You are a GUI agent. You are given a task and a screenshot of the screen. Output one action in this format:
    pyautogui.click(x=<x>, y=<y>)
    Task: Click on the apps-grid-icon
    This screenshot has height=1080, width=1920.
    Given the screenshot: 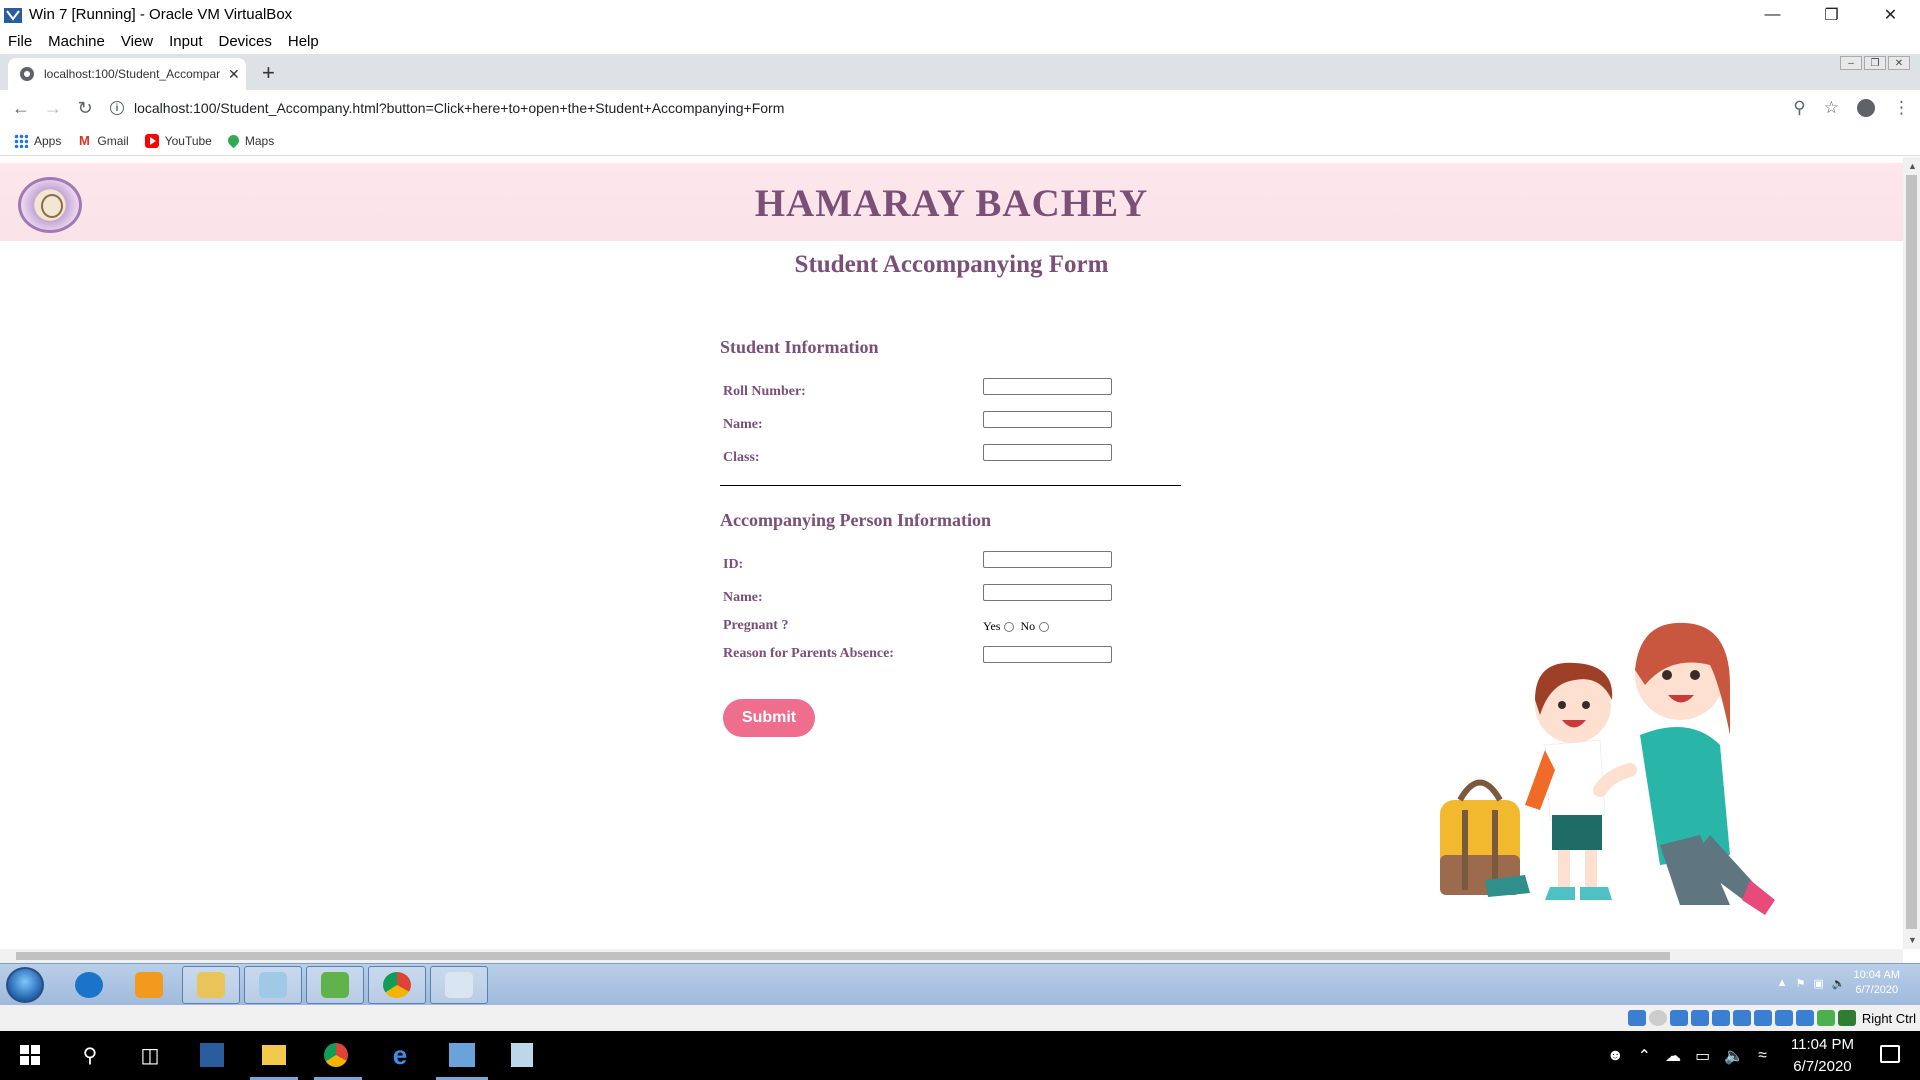 What is the action you would take?
    pyautogui.click(x=21, y=140)
    